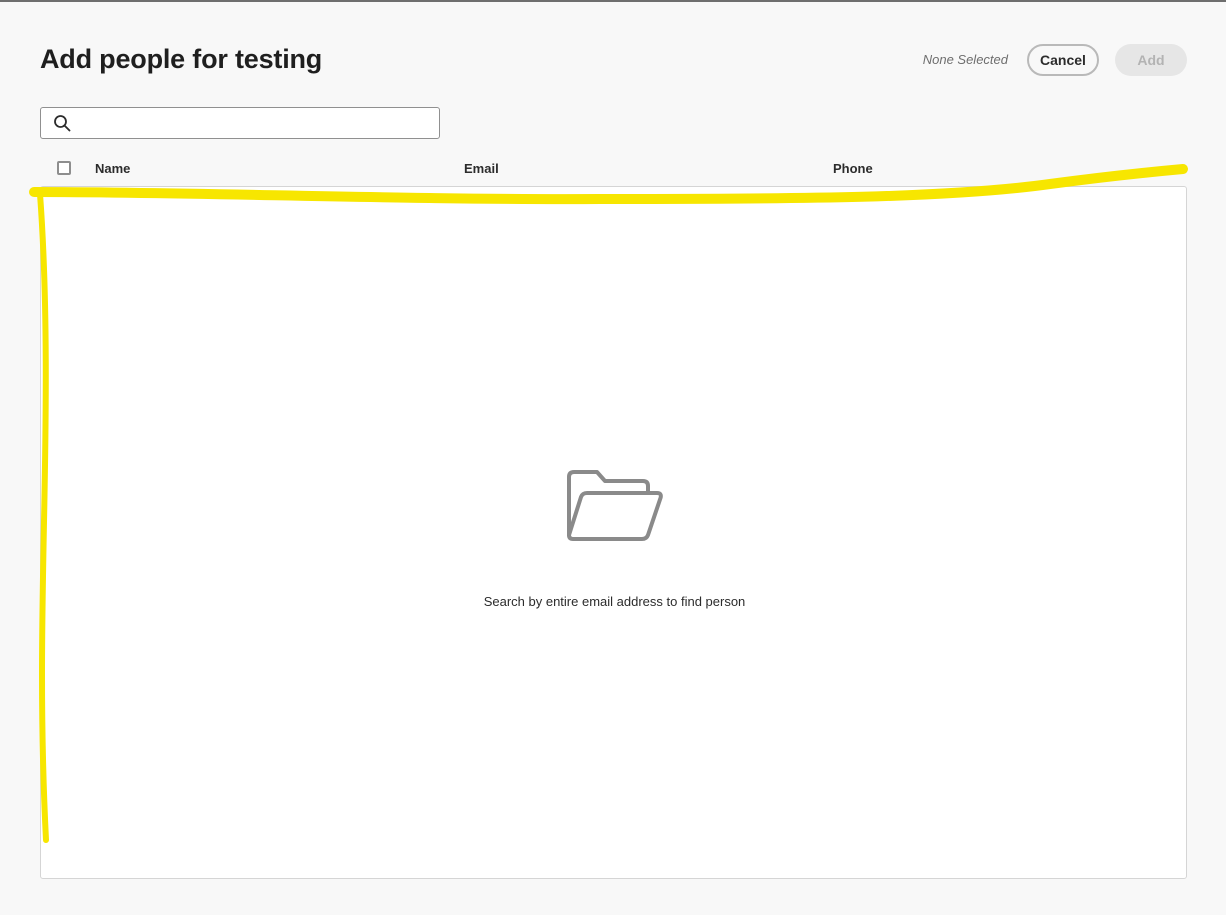 This screenshot has height=915, width=1226. I want to click on dialog-title: Add people for testing, so click(181, 59).